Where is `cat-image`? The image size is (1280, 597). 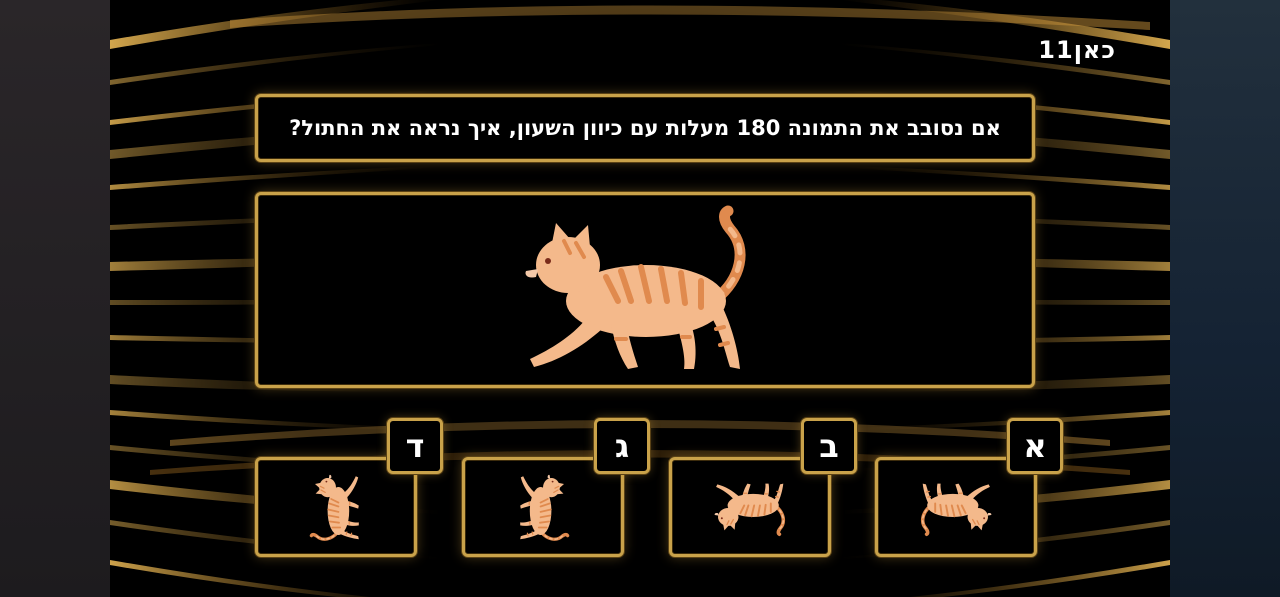
cat-image is located at coordinates (635, 287).